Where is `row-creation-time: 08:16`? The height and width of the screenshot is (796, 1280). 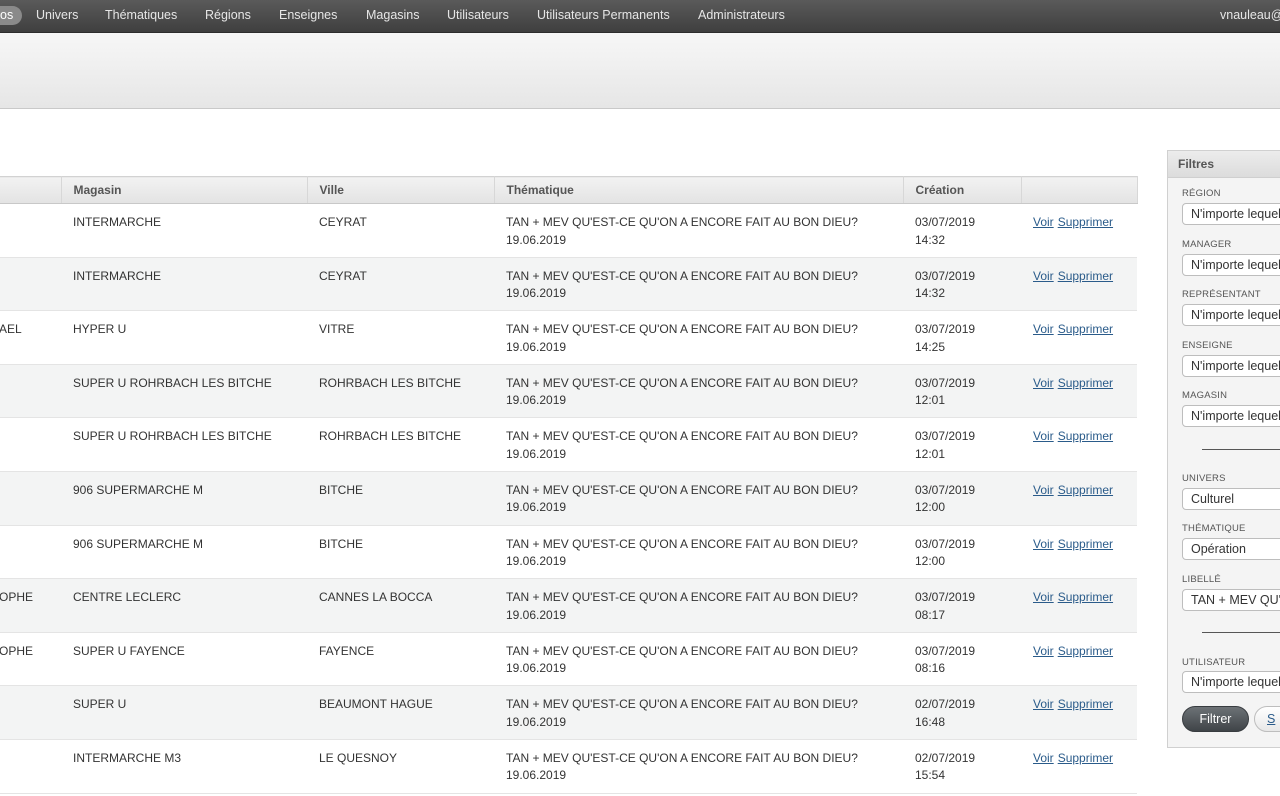
row-creation-time: 08:16 is located at coordinates (930, 668).